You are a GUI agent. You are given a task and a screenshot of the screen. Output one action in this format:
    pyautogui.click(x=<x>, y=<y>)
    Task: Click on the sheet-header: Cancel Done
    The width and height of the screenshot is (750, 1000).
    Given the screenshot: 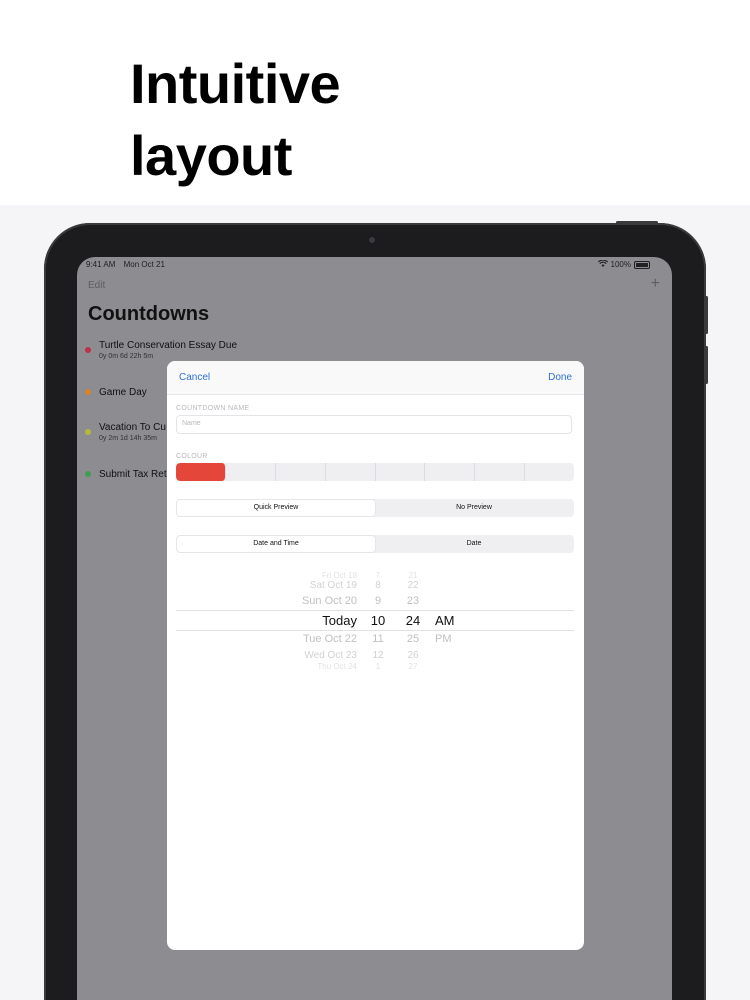 What is the action you would take?
    pyautogui.click(x=375, y=378)
    